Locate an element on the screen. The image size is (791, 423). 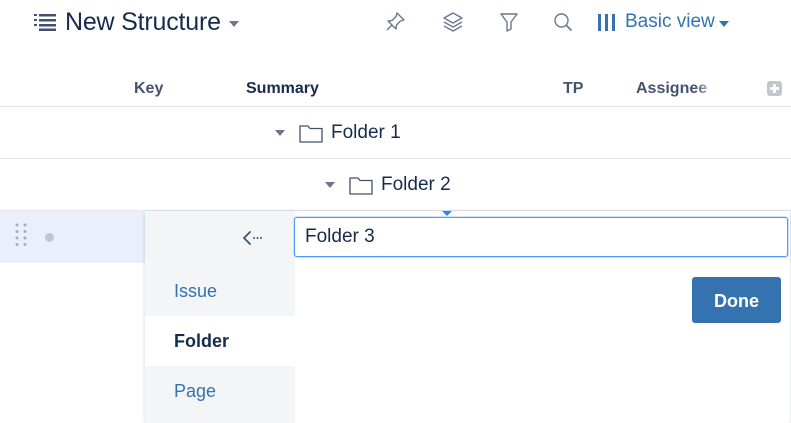
type-option-issue: Issue is located at coordinates (220, 291).